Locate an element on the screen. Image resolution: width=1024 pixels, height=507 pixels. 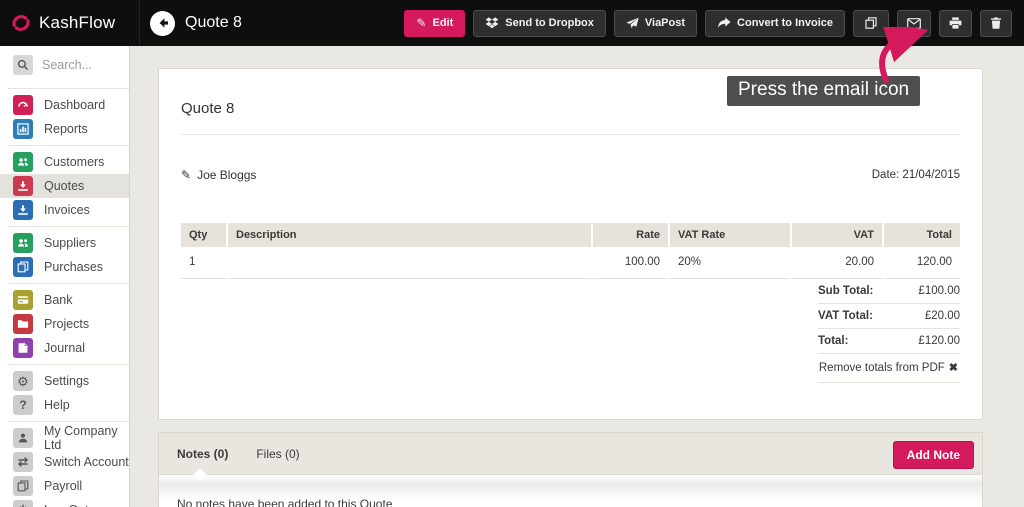
send-to-dropbox-button: Send to Dropbox is located at coordinates (539, 23).